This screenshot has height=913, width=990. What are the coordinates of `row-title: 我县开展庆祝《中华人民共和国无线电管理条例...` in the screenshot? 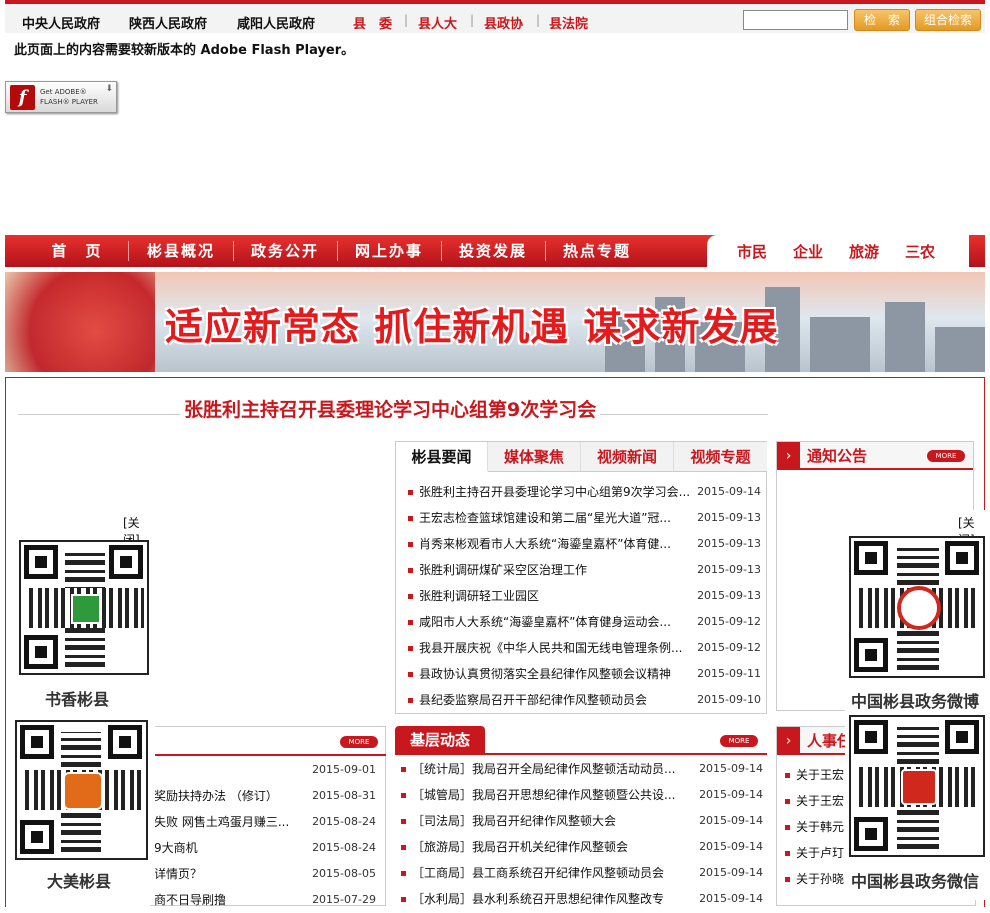 It's located at (550, 648).